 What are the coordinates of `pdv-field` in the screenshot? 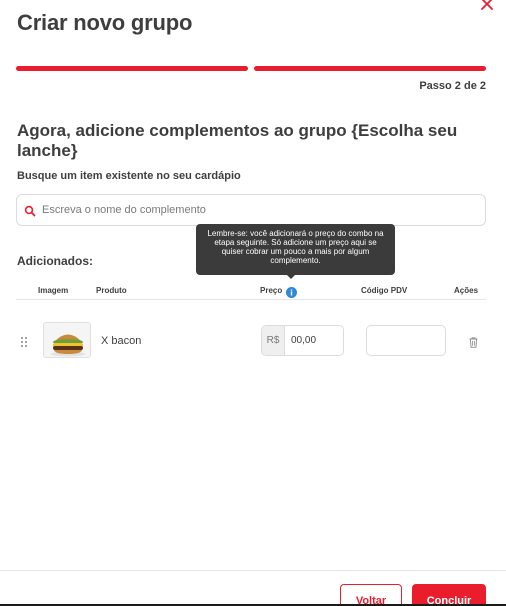 It's located at (406, 340).